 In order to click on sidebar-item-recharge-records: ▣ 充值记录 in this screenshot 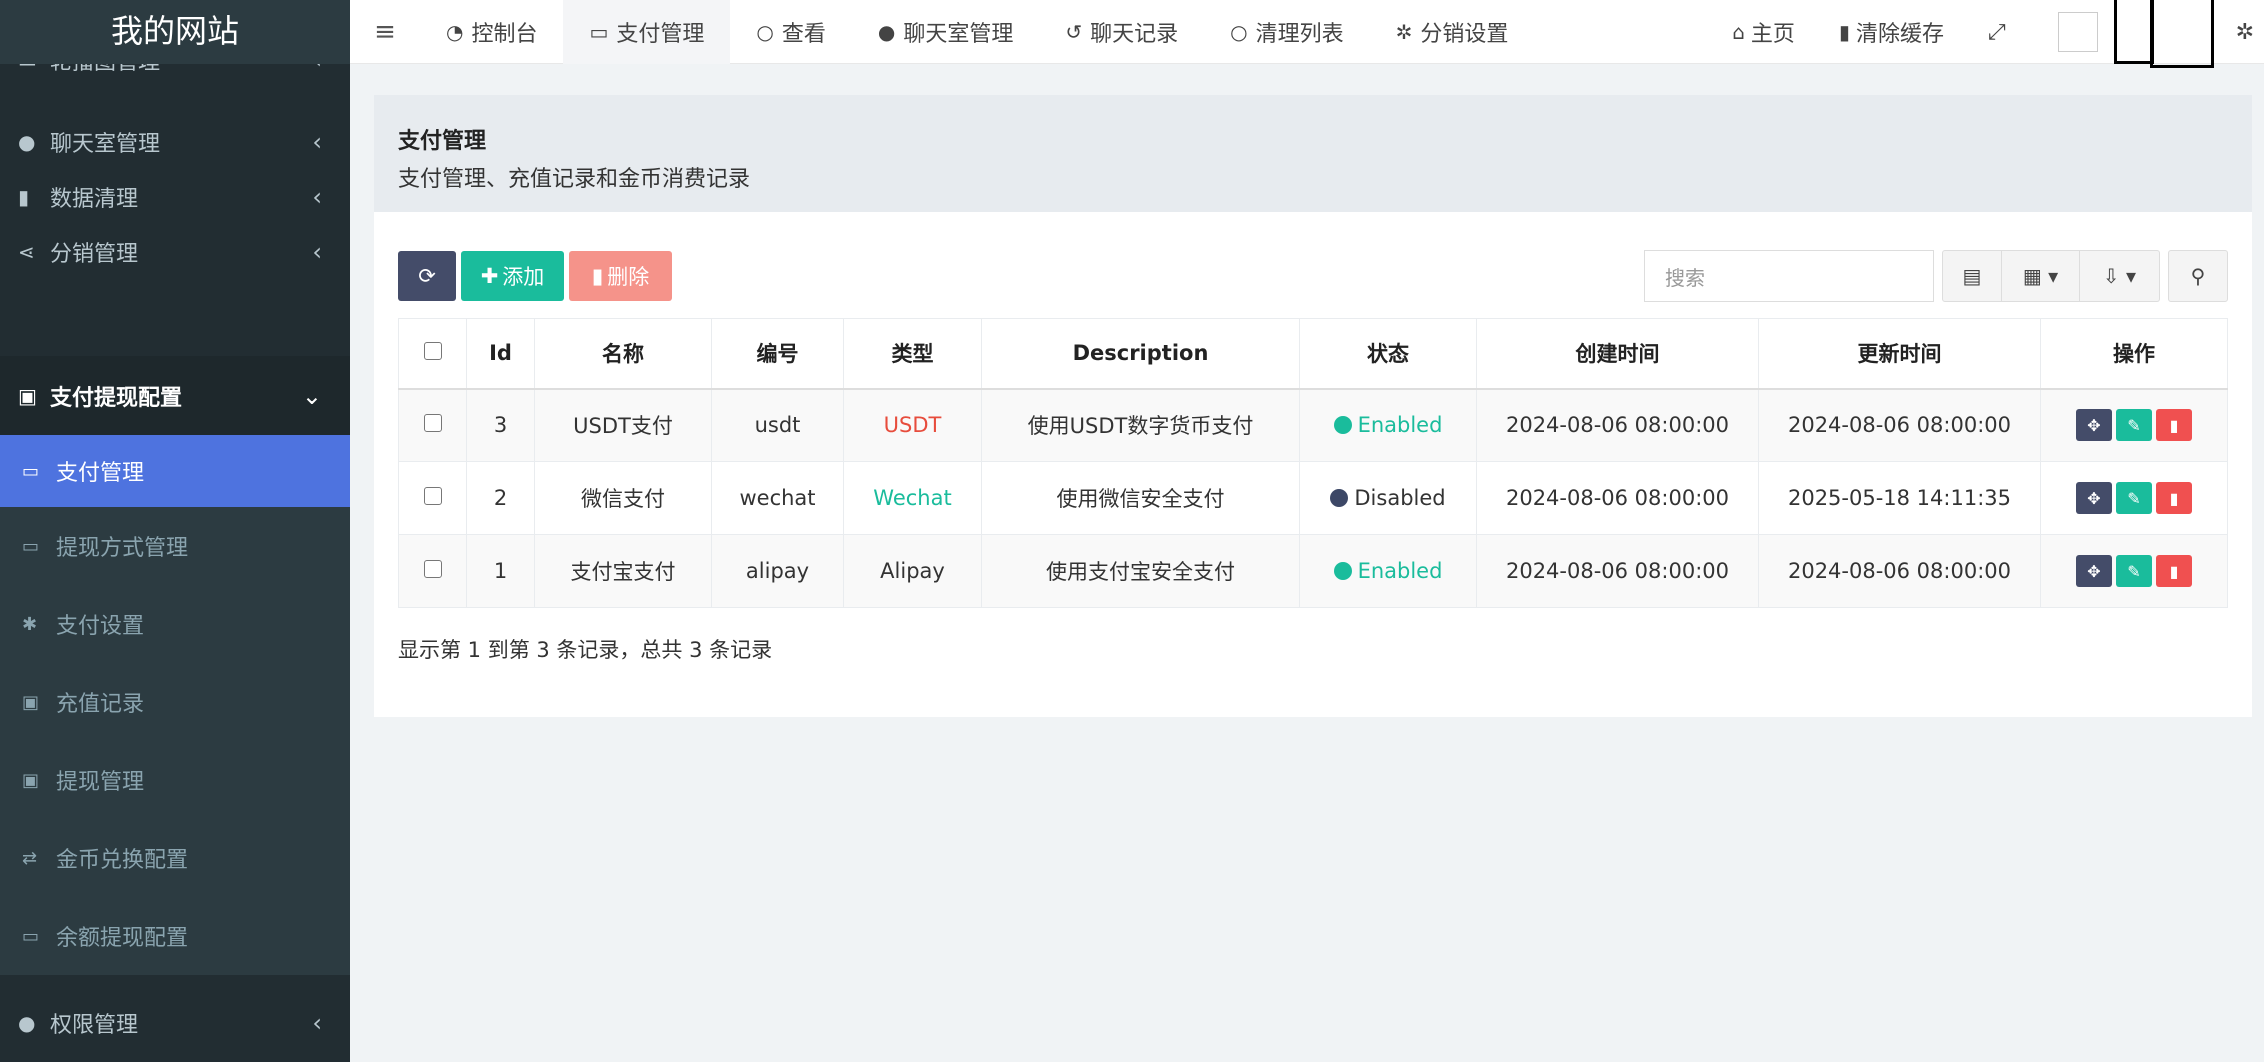, I will do `click(175, 702)`.